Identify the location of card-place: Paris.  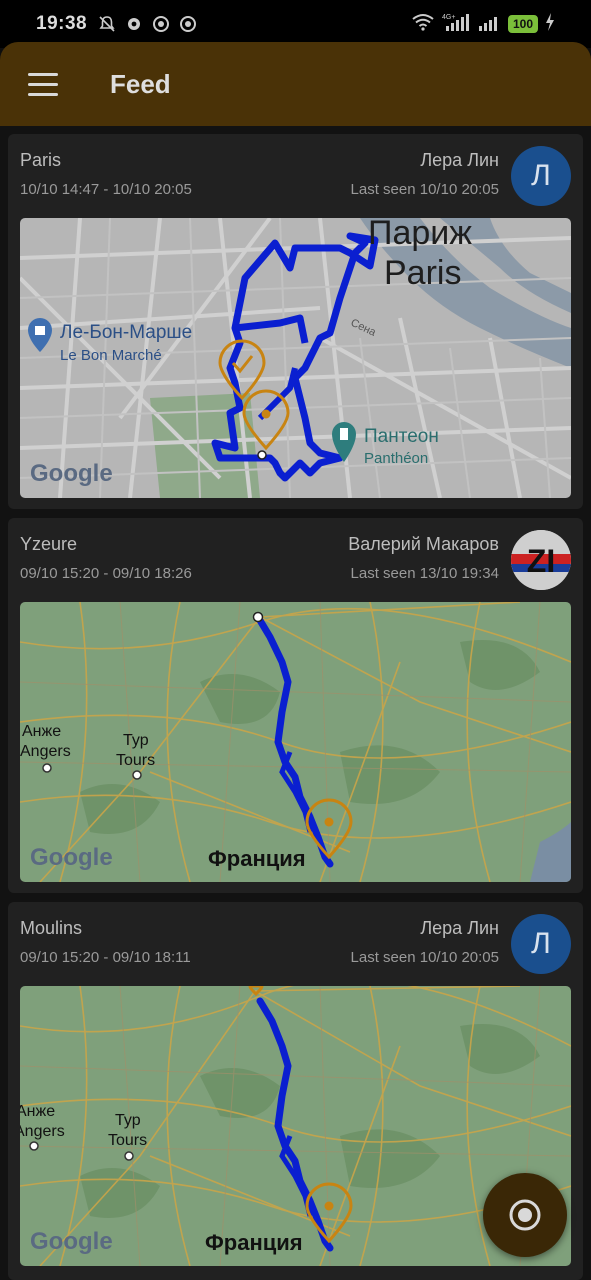
(41, 160).